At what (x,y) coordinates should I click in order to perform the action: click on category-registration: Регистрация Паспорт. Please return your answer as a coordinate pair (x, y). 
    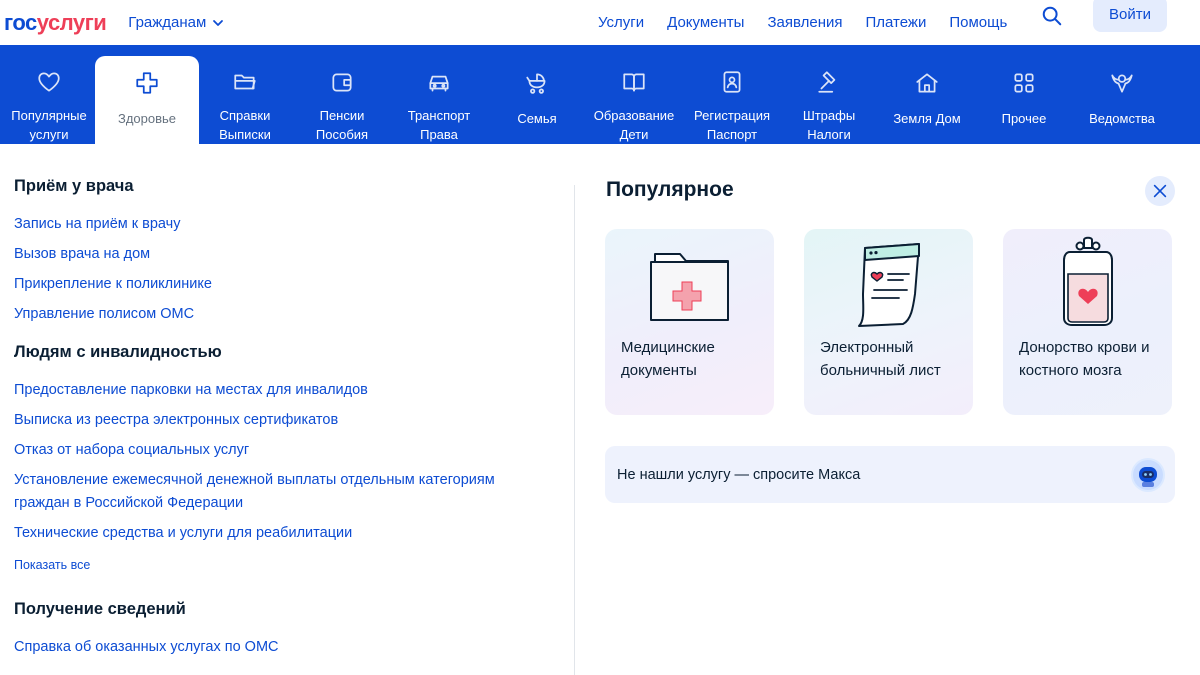
    Looking at the image, I should click on (732, 100).